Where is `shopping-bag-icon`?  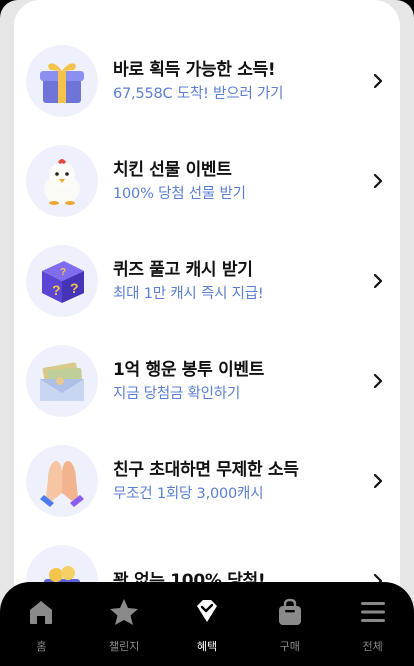 shopping-bag-icon is located at coordinates (290, 612).